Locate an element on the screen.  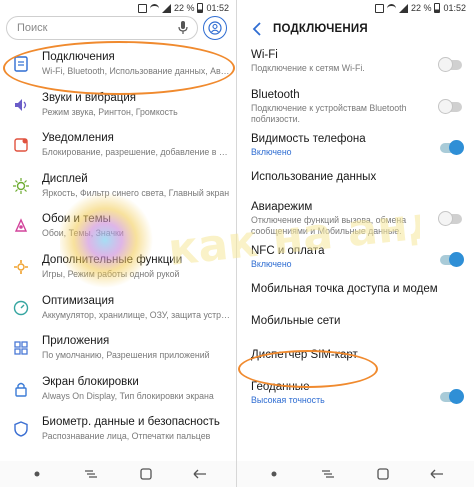
battery-percent: 22 % is located at coordinates (421, 8).